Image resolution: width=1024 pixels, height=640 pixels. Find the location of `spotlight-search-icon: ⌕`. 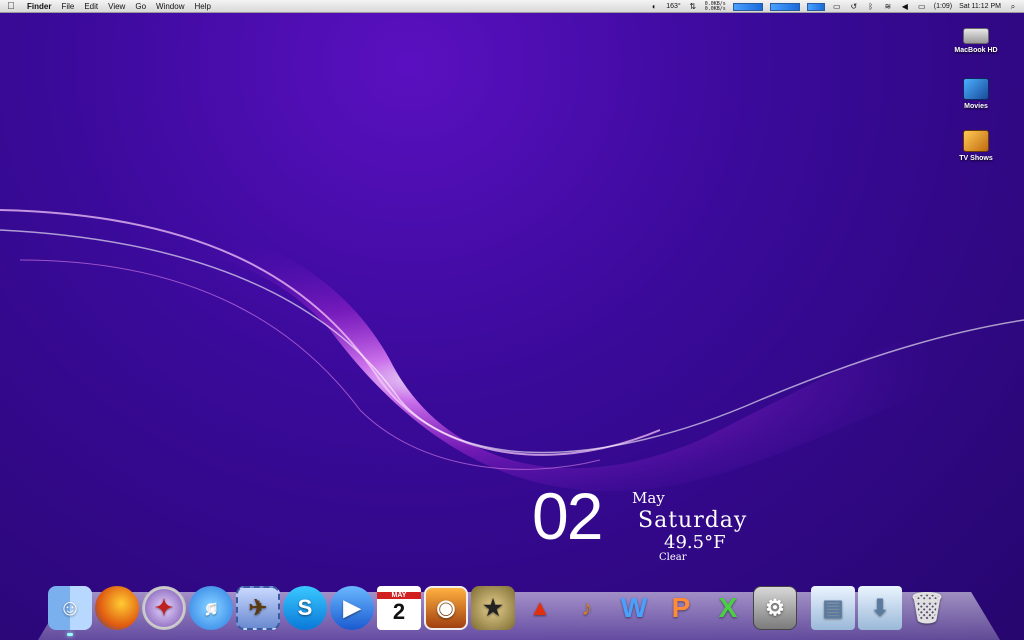

spotlight-search-icon: ⌕ is located at coordinates (1013, 6).